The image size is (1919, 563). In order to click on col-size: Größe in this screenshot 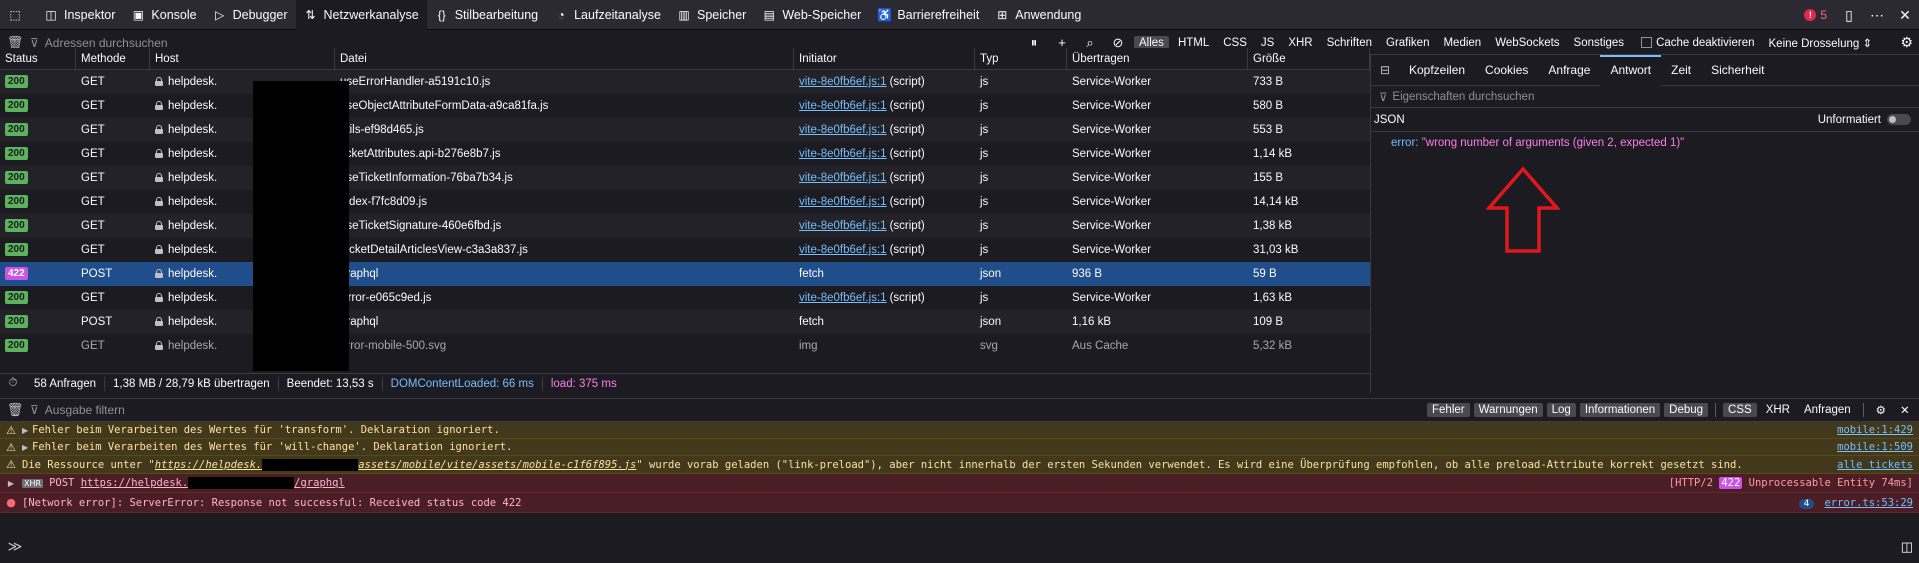, I will do `click(1309, 59)`.